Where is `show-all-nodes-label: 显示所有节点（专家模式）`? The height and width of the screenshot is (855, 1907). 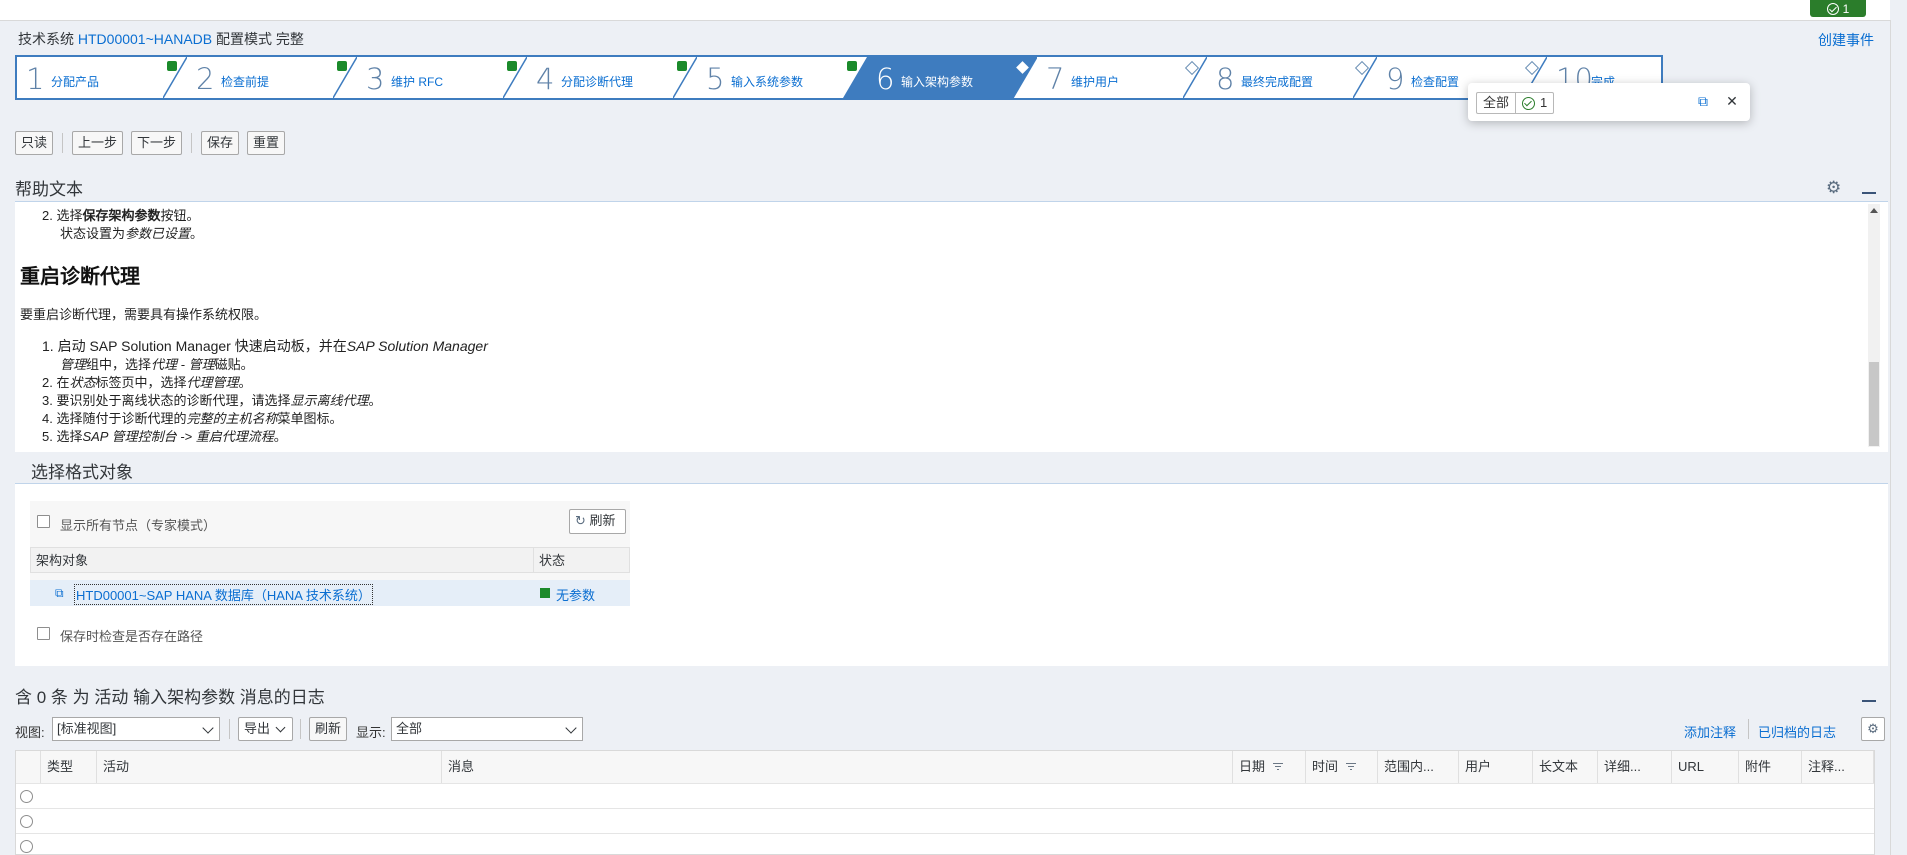
show-all-nodes-label: 显示所有节点（专家模式） is located at coordinates (138, 525).